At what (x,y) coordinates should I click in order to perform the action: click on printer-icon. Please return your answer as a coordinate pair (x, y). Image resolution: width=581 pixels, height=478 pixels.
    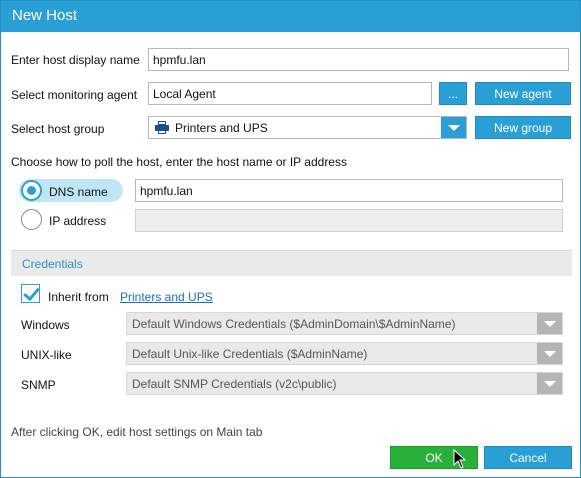
    Looking at the image, I should click on (162, 127).